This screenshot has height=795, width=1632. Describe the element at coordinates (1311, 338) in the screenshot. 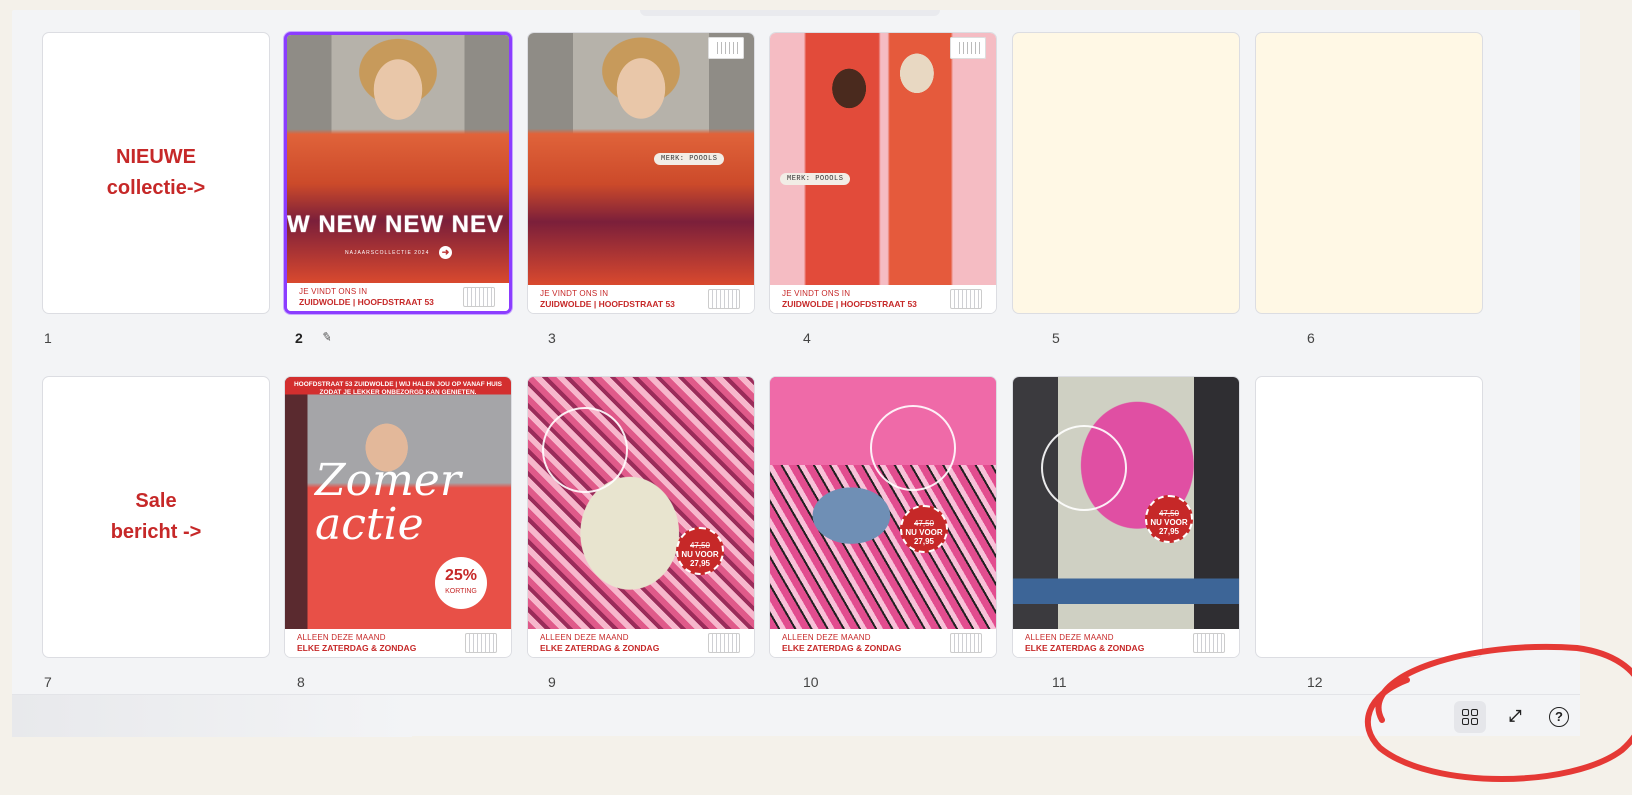

I see `page-number-6: 6` at that location.